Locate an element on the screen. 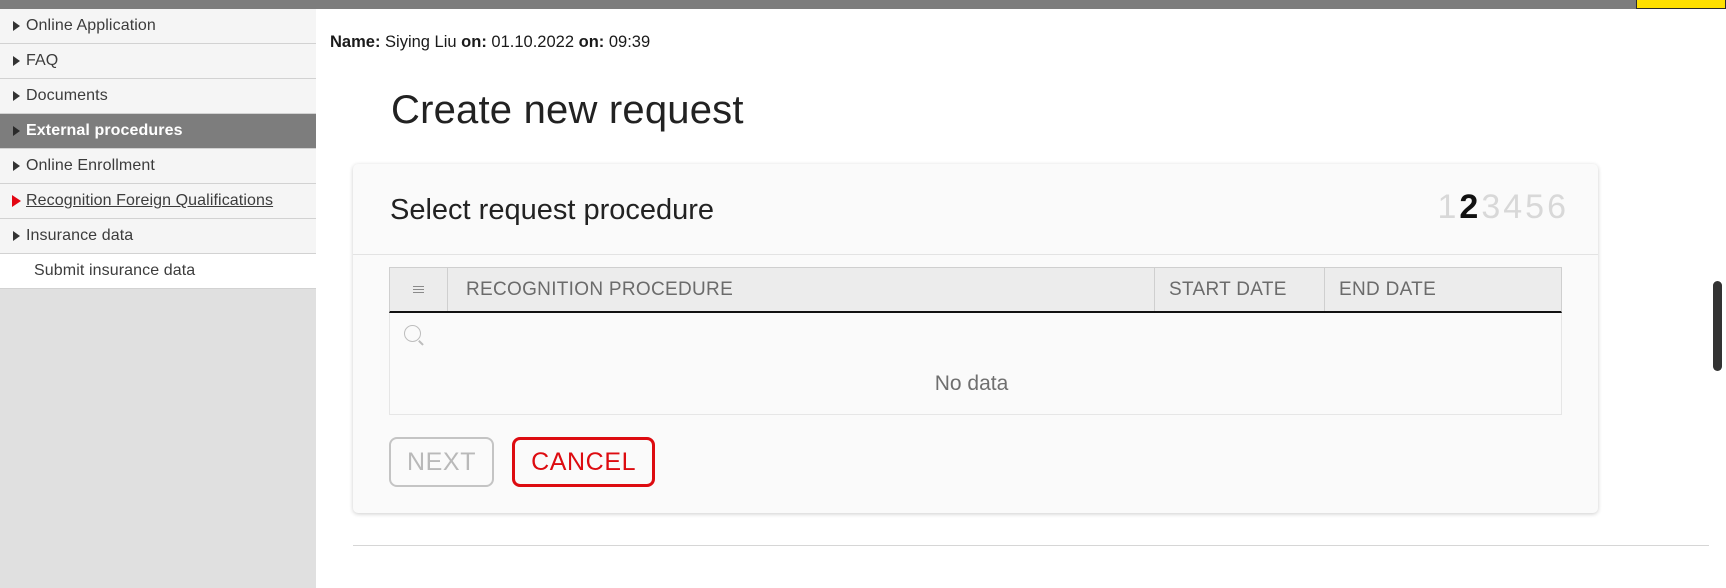  name-label: Name: is located at coordinates (355, 42).